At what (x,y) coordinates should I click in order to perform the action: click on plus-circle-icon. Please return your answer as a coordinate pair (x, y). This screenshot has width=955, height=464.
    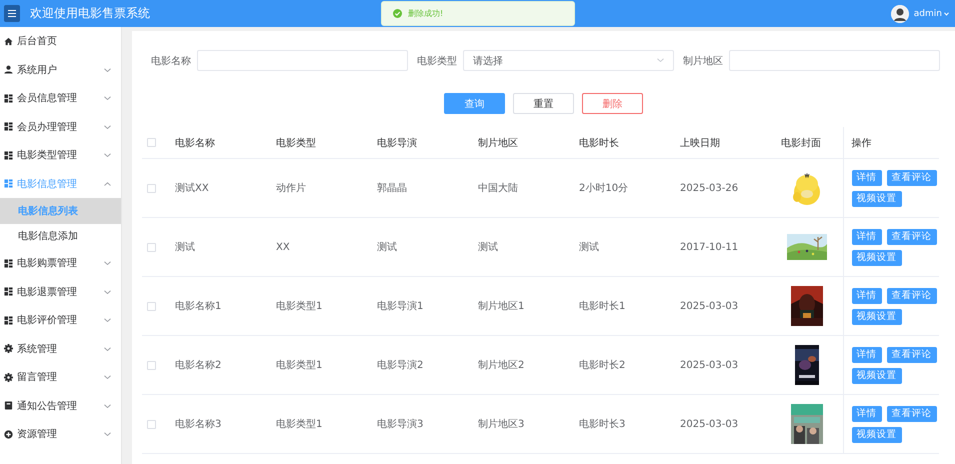
    Looking at the image, I should click on (8, 434).